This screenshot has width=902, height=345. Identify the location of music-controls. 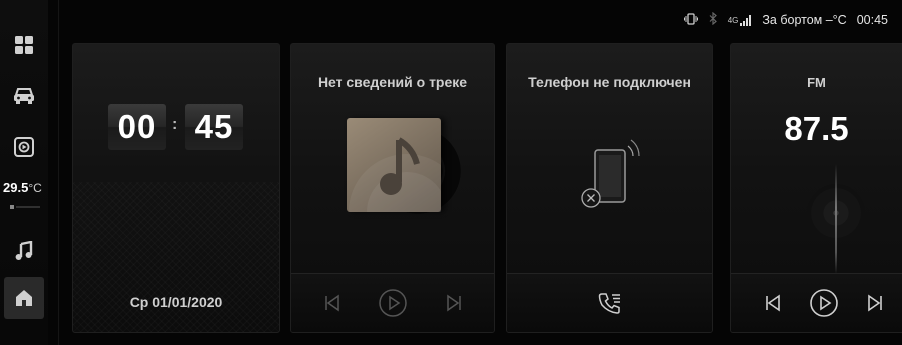
(392, 302).